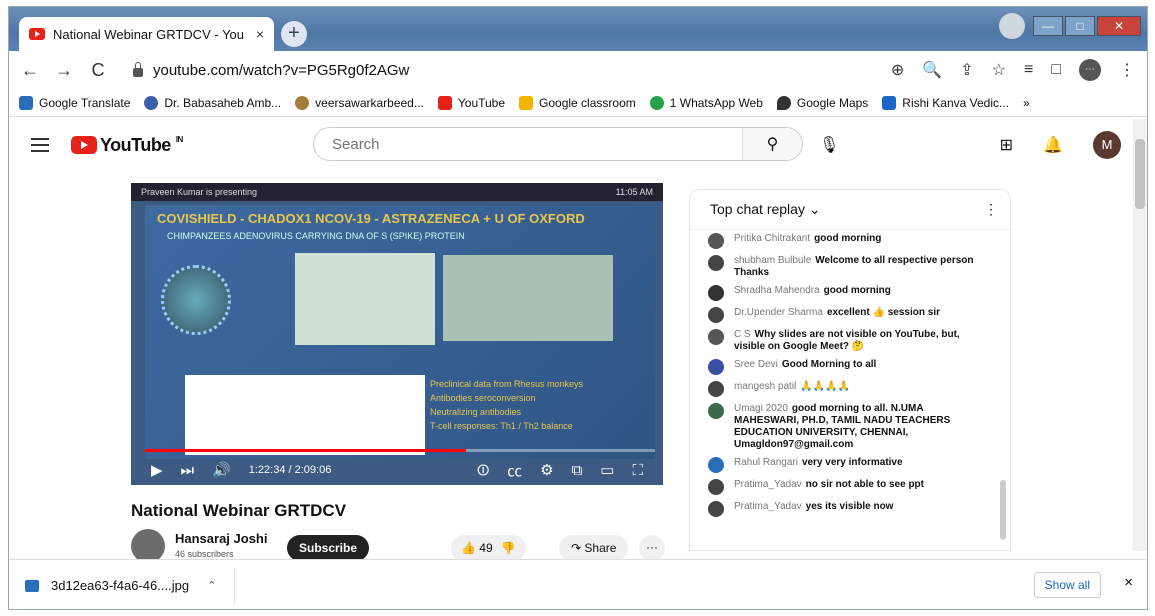 Image resolution: width=1155 pixels, height=616 pixels. What do you see at coordinates (239, 510) in the screenshot?
I see `video-title: National Webinar GRTDCV` at bounding box center [239, 510].